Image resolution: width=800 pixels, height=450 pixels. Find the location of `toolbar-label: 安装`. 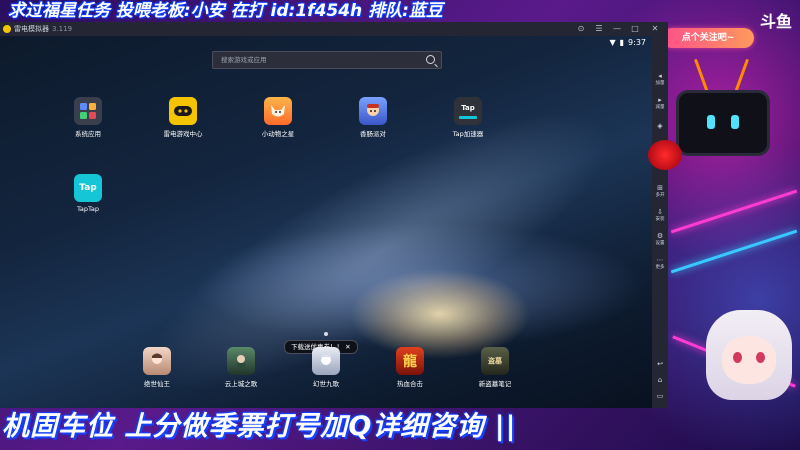

toolbar-label: 安装 is located at coordinates (660, 219).